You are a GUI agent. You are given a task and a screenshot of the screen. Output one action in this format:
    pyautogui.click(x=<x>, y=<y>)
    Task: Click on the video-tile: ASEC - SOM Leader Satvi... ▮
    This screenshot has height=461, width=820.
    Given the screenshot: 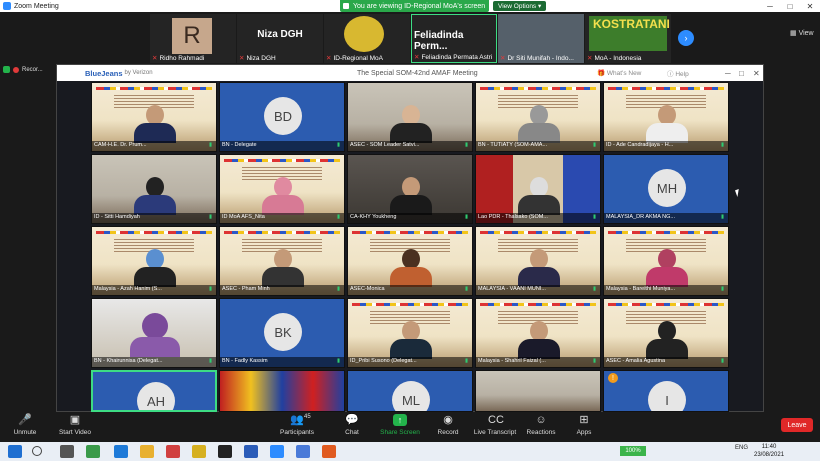 What is the action you would take?
    pyautogui.click(x=410, y=117)
    